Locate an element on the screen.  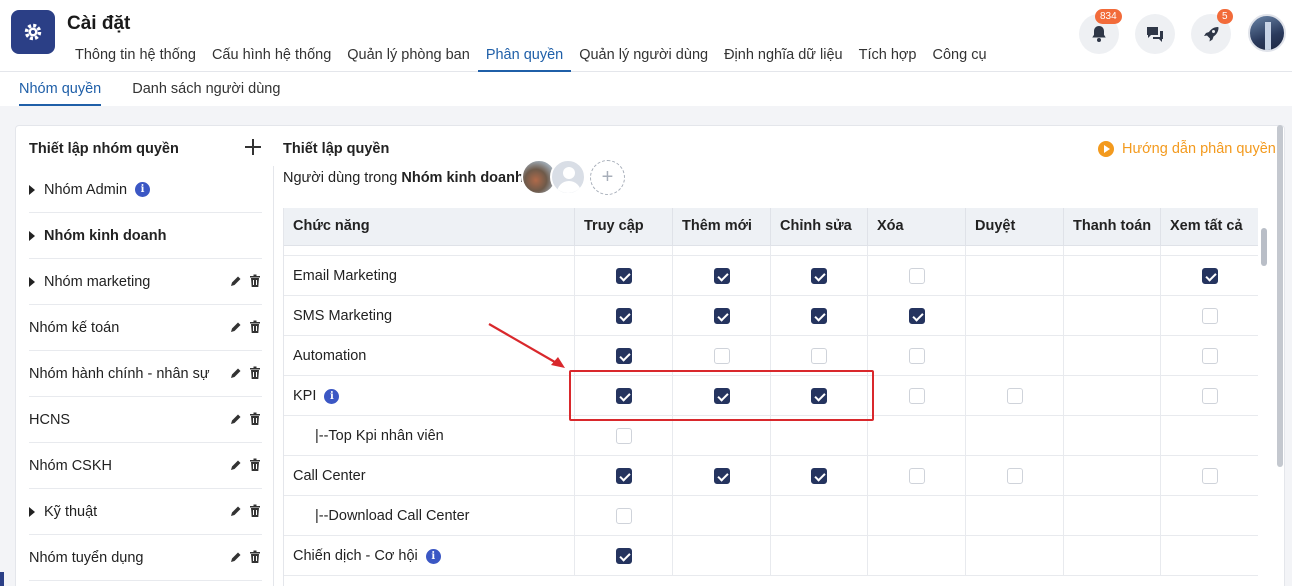
group-item-tuyen-dung: Nhóm tuyển dụng is located at coordinates (145, 558).